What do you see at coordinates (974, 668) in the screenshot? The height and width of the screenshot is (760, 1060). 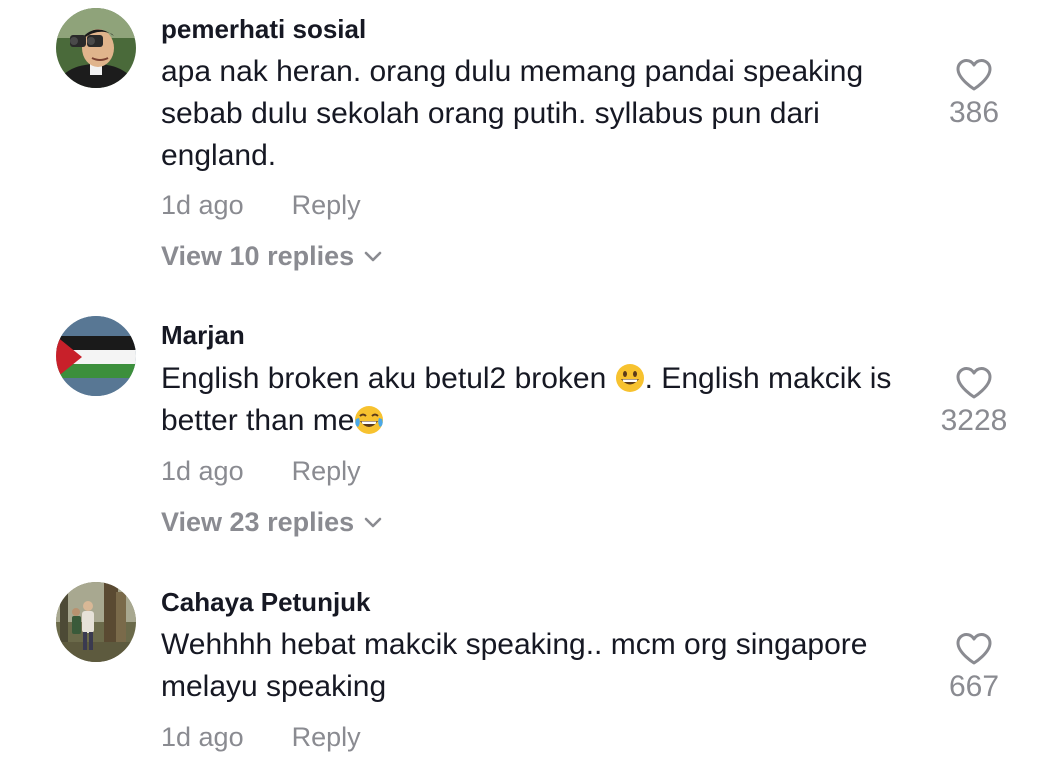 I see `like-control: 667` at bounding box center [974, 668].